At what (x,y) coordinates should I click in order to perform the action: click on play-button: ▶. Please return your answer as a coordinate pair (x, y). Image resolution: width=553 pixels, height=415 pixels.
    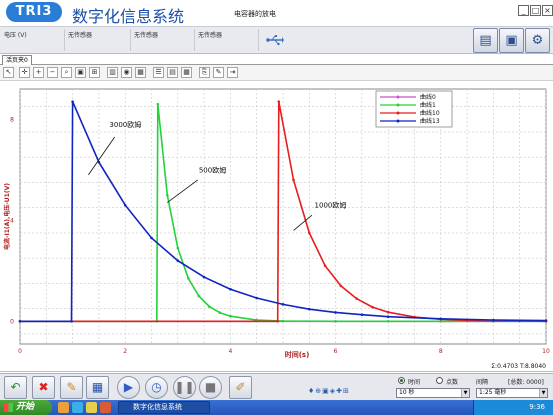
    Looking at the image, I should click on (128, 387).